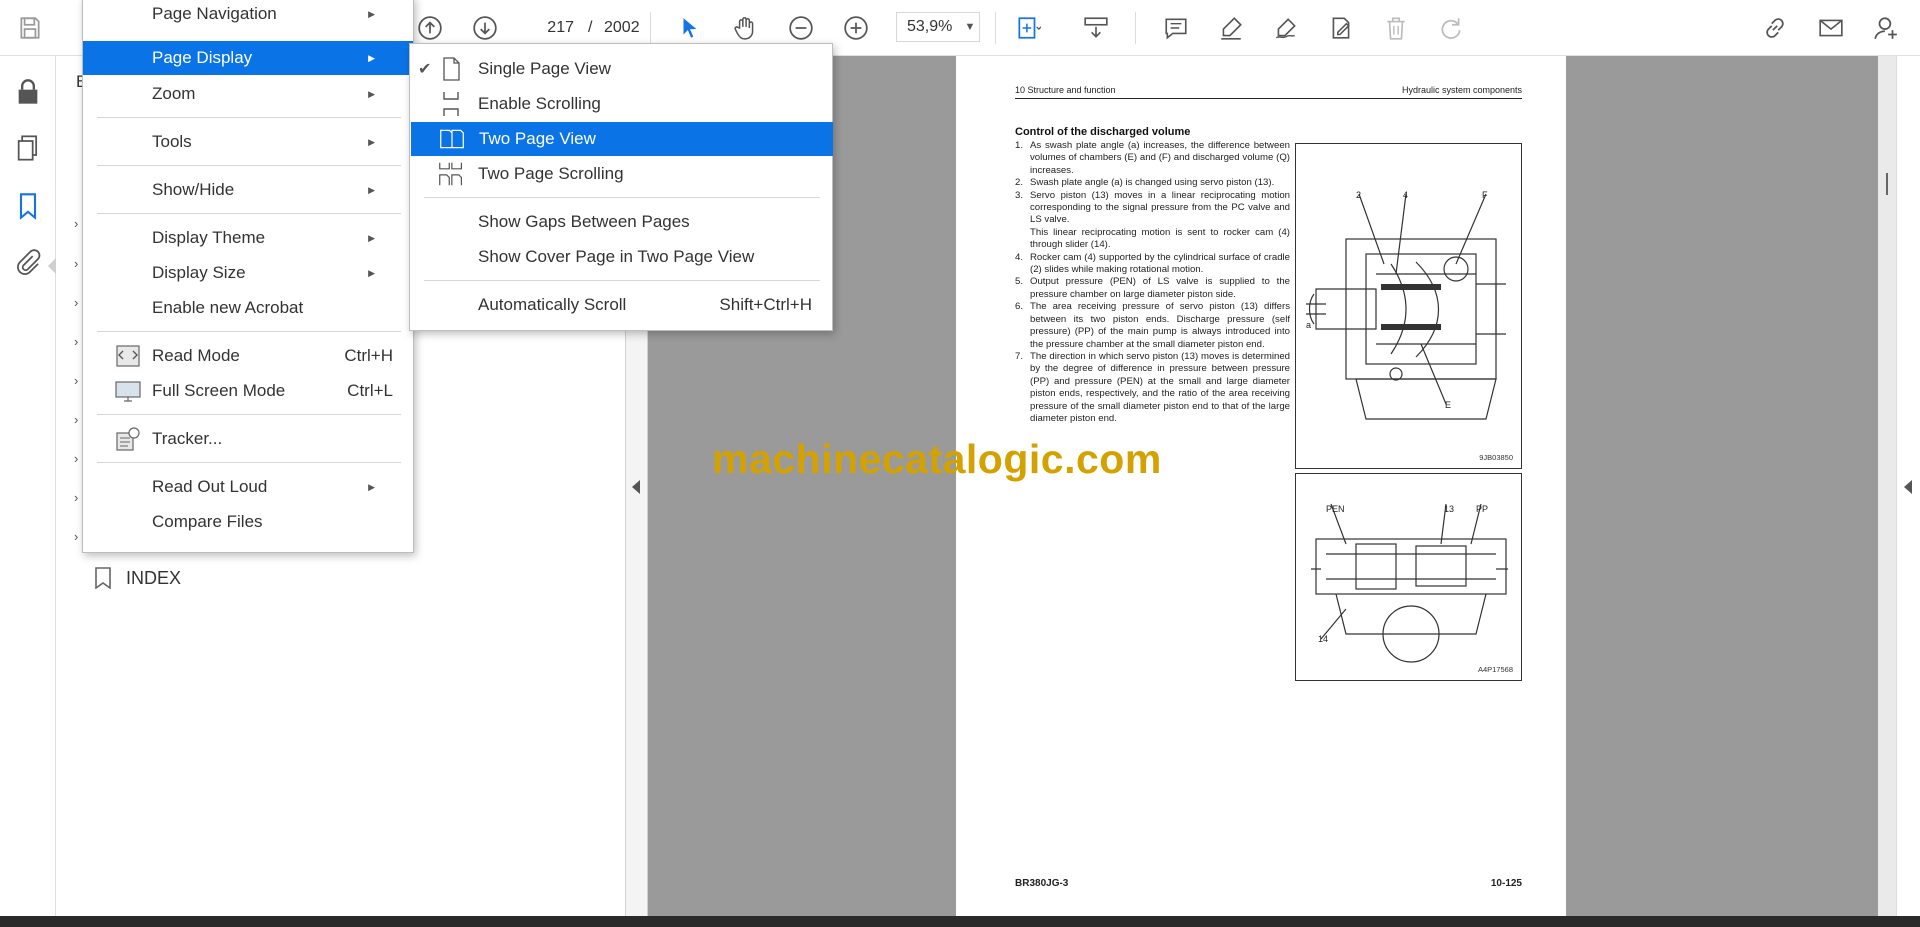  What do you see at coordinates (103, 578) in the screenshot?
I see `bookmark-icon` at bounding box center [103, 578].